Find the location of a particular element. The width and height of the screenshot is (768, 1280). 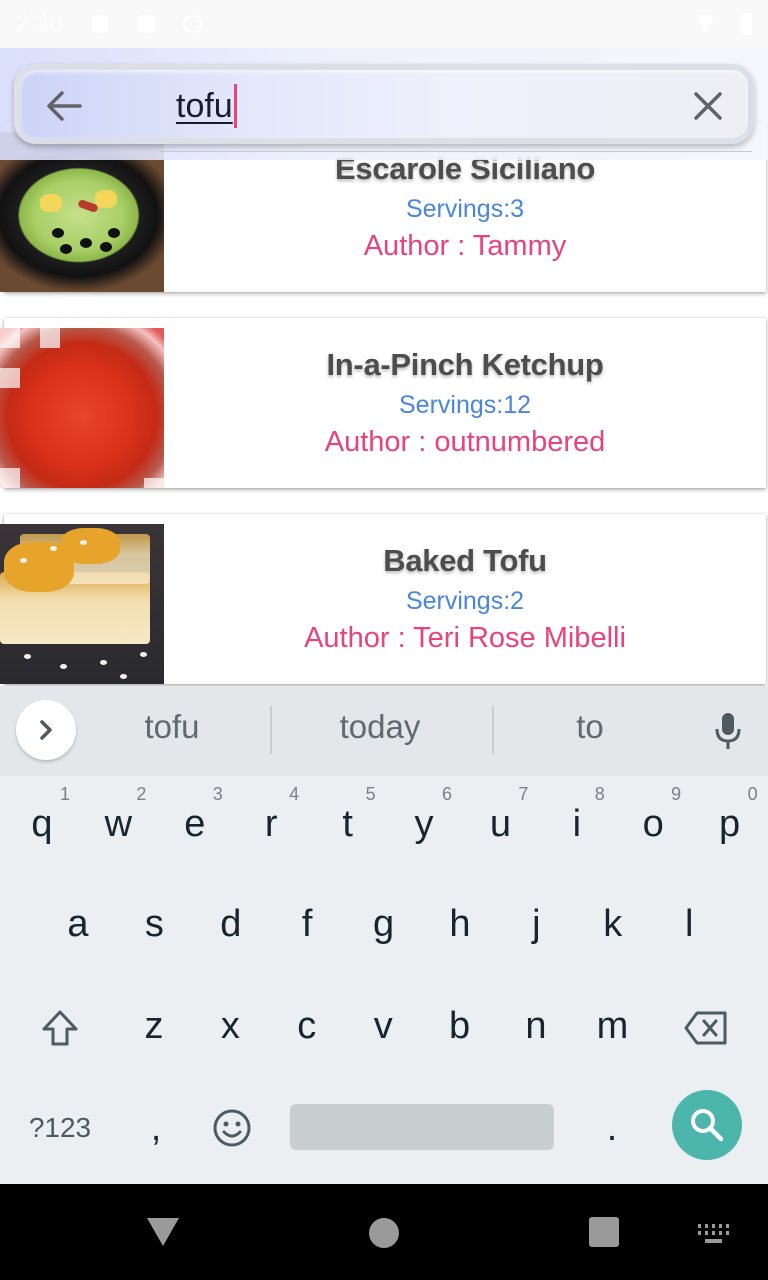

backspace-icon is located at coordinates (705, 1028).